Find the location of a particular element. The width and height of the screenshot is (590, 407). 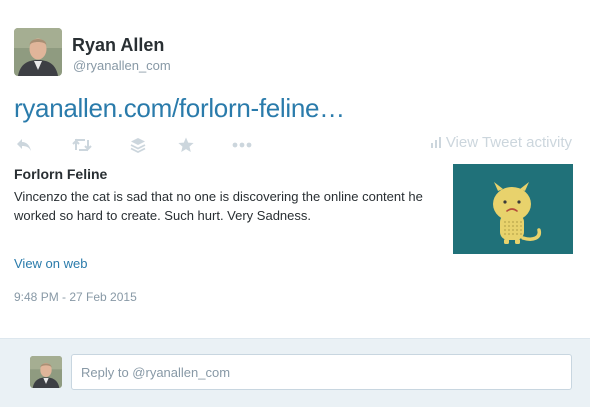

tweet-actions: View Tweet activity is located at coordinates (294, 144).